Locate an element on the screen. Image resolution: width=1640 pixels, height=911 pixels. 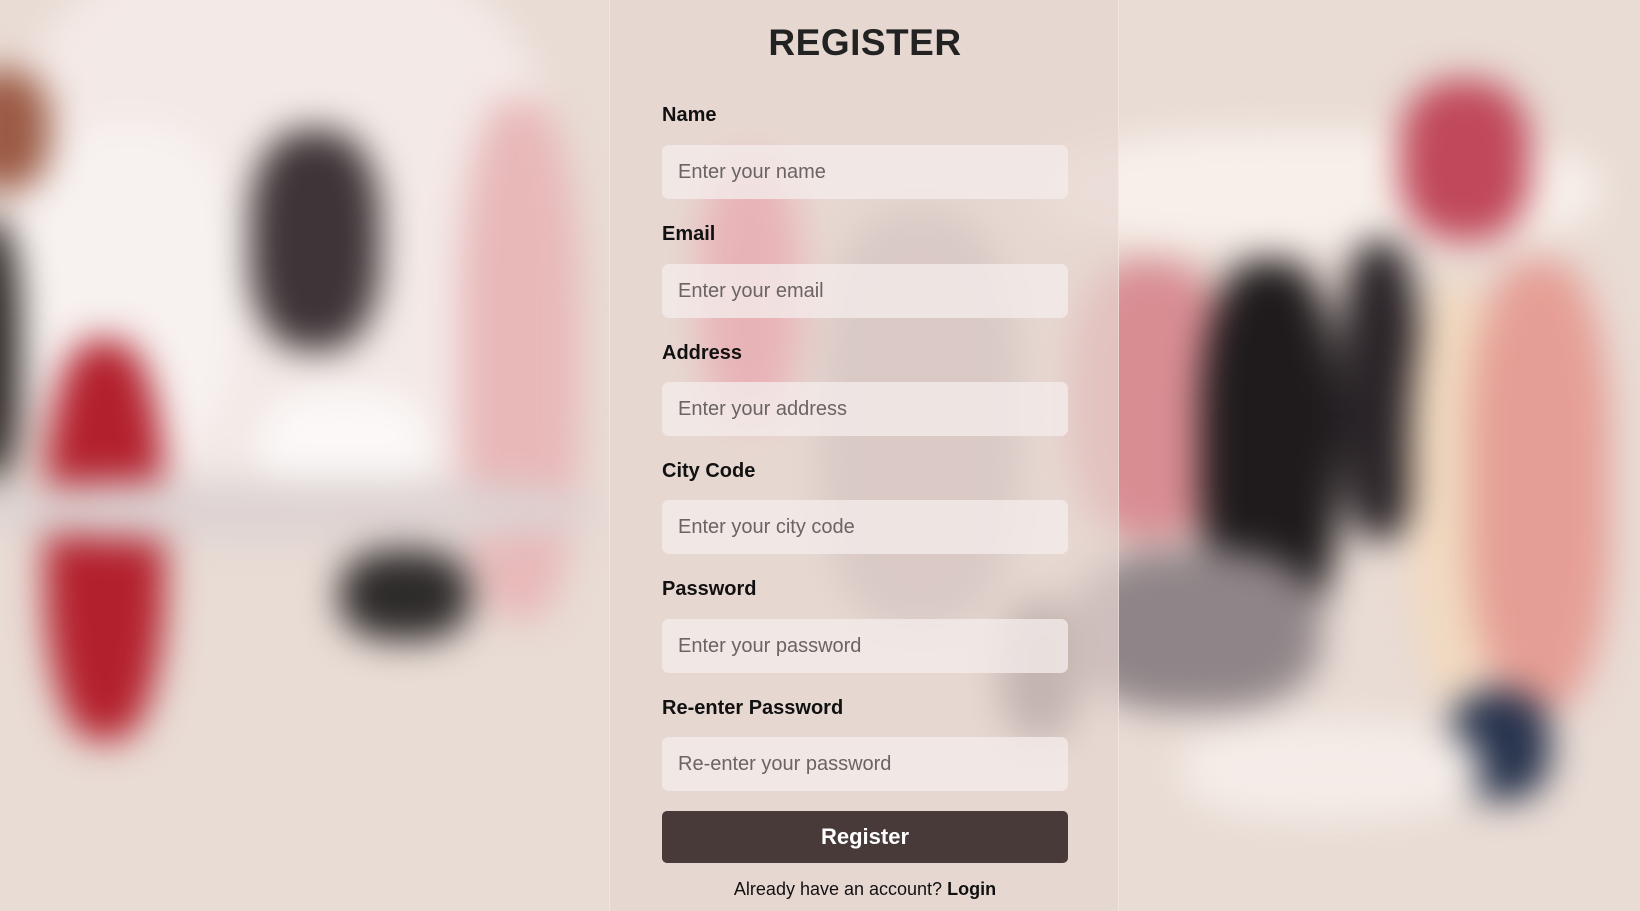
email-label: Email is located at coordinates (689, 234).